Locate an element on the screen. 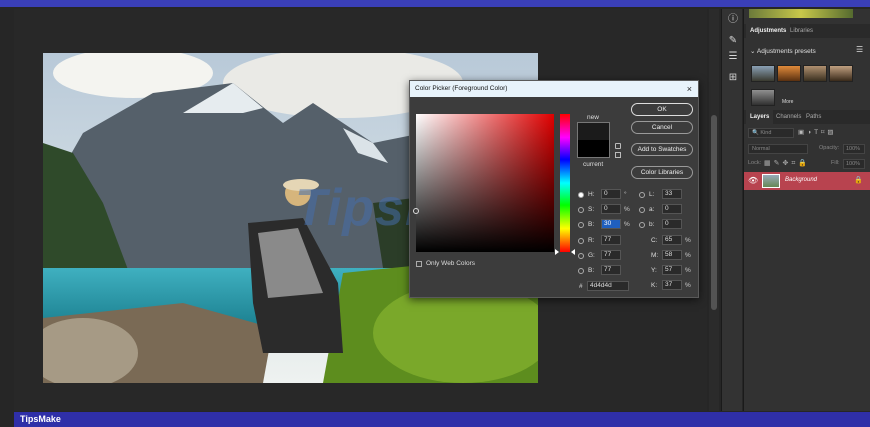  layer-filter-kind: 🔍 Kind is located at coordinates (771, 133).